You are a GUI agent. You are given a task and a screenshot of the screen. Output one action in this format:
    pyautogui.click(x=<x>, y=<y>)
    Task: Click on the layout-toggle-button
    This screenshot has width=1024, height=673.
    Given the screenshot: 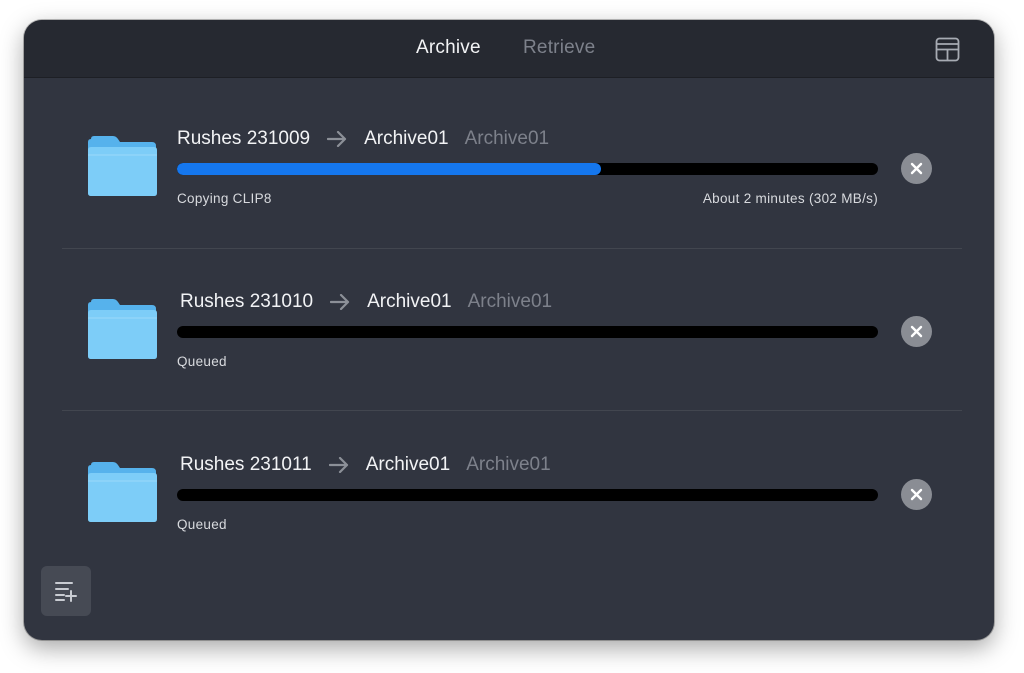 What is the action you would take?
    pyautogui.click(x=947, y=49)
    